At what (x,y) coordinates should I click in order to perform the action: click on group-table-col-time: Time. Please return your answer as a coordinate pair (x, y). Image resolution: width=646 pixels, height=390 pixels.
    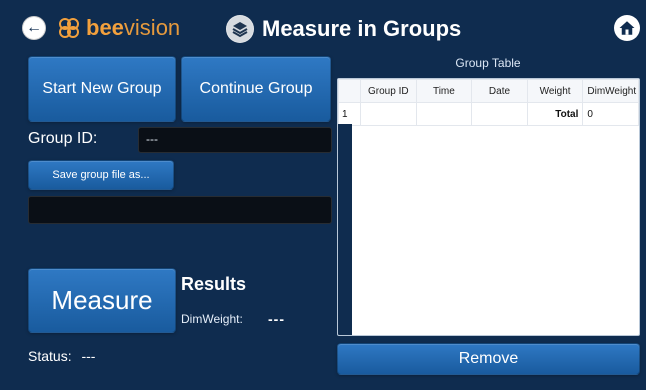
    Looking at the image, I should click on (444, 91).